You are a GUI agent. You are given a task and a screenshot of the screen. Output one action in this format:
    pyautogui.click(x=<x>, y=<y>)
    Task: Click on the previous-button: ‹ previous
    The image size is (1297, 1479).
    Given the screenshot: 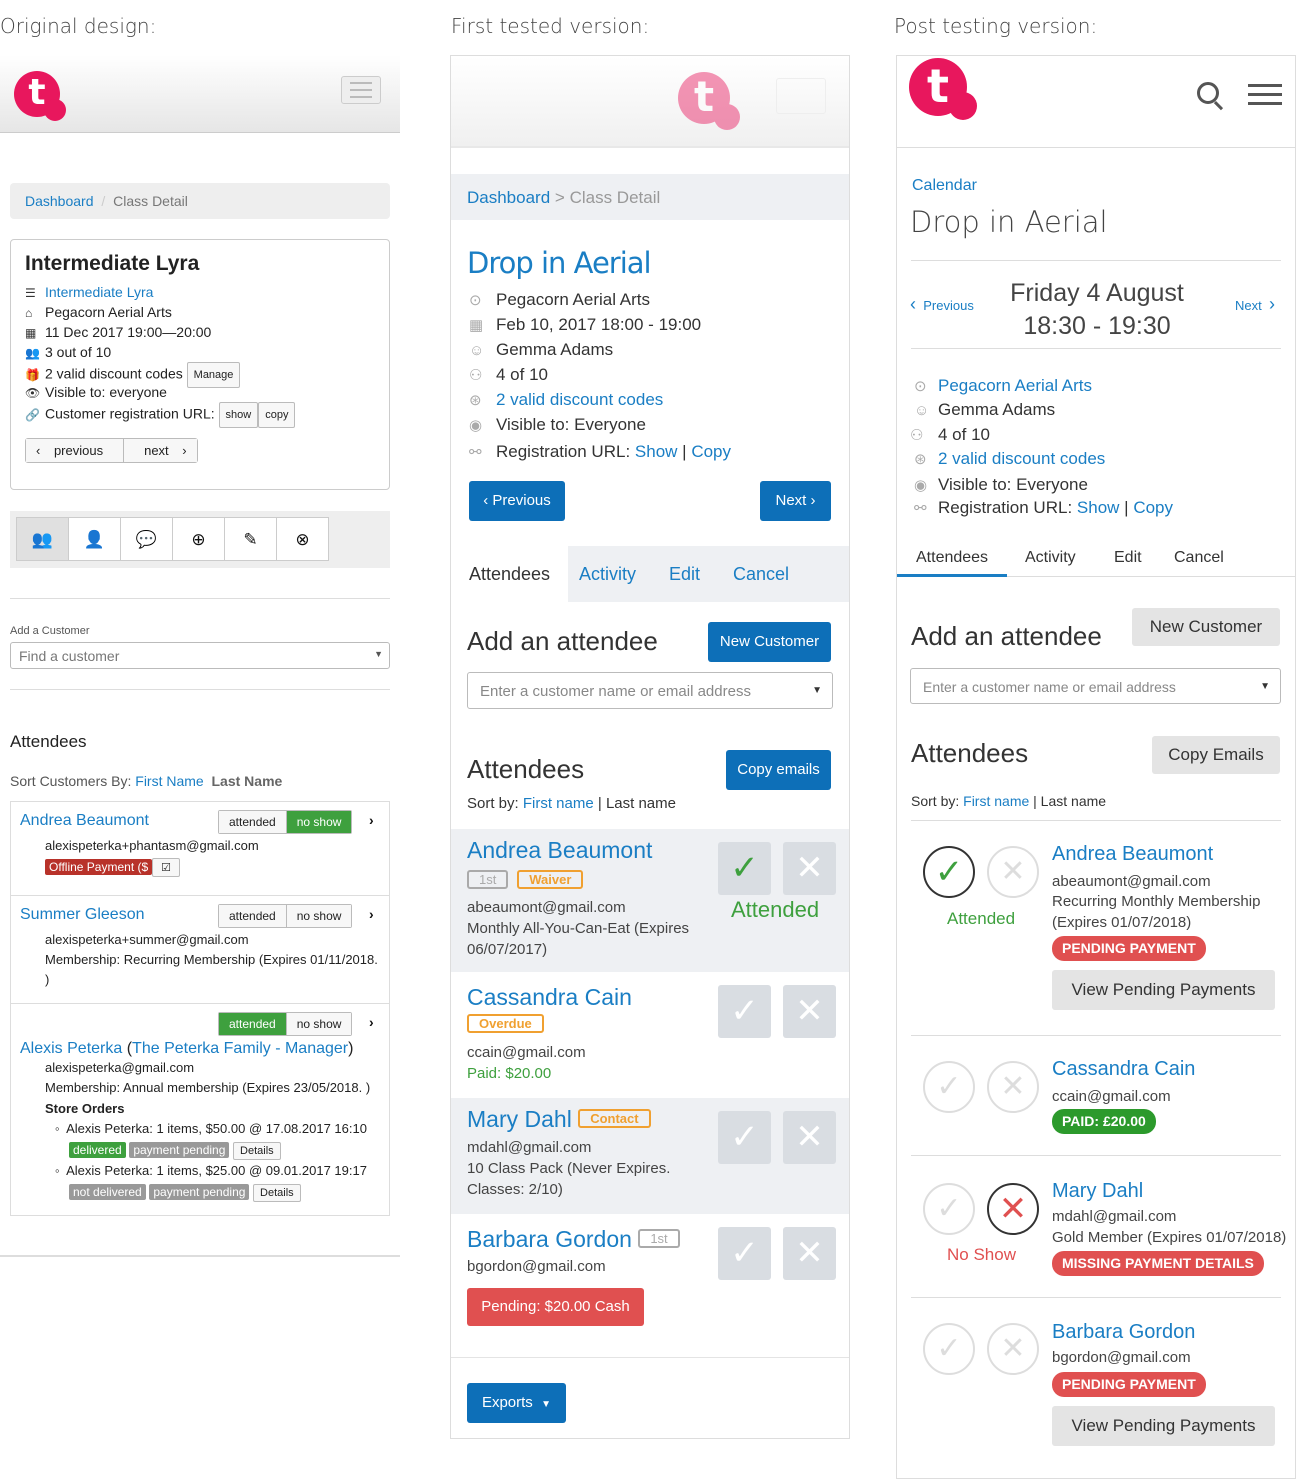 What is the action you would take?
    pyautogui.click(x=75, y=450)
    